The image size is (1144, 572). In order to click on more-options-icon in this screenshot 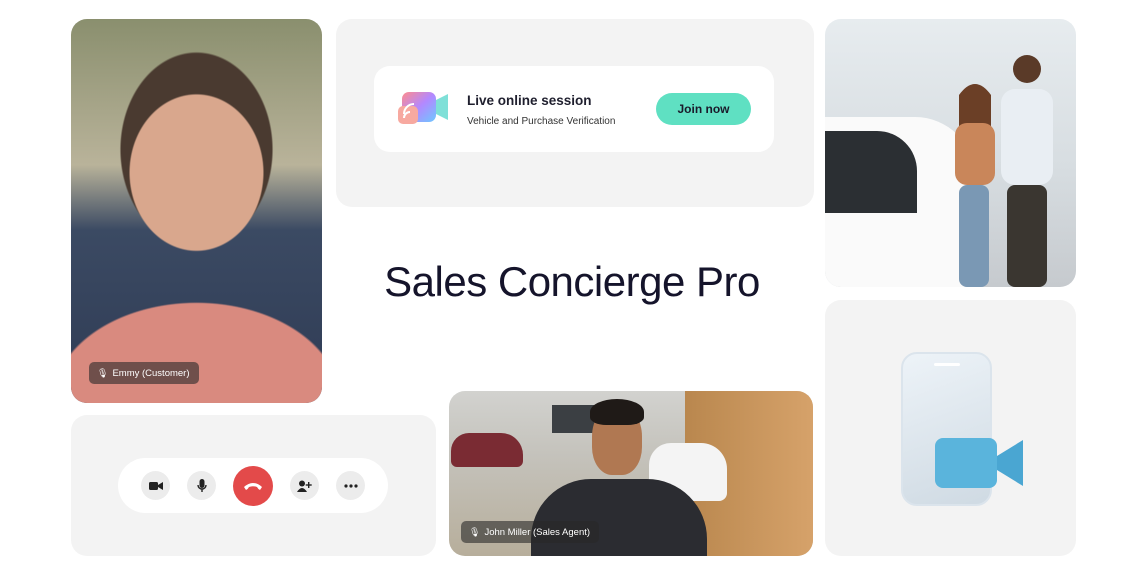, I will do `click(350, 485)`.